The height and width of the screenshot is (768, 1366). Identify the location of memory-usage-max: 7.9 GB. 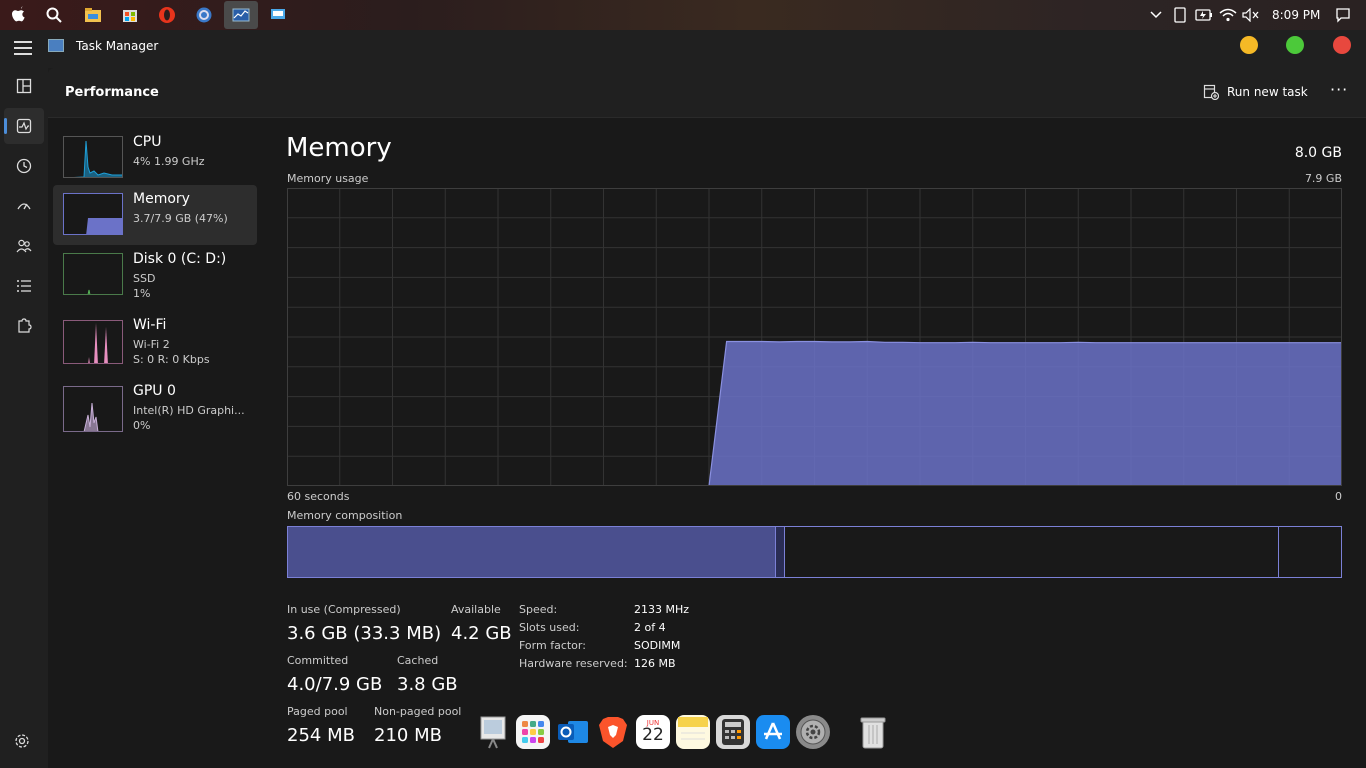
(1323, 178).